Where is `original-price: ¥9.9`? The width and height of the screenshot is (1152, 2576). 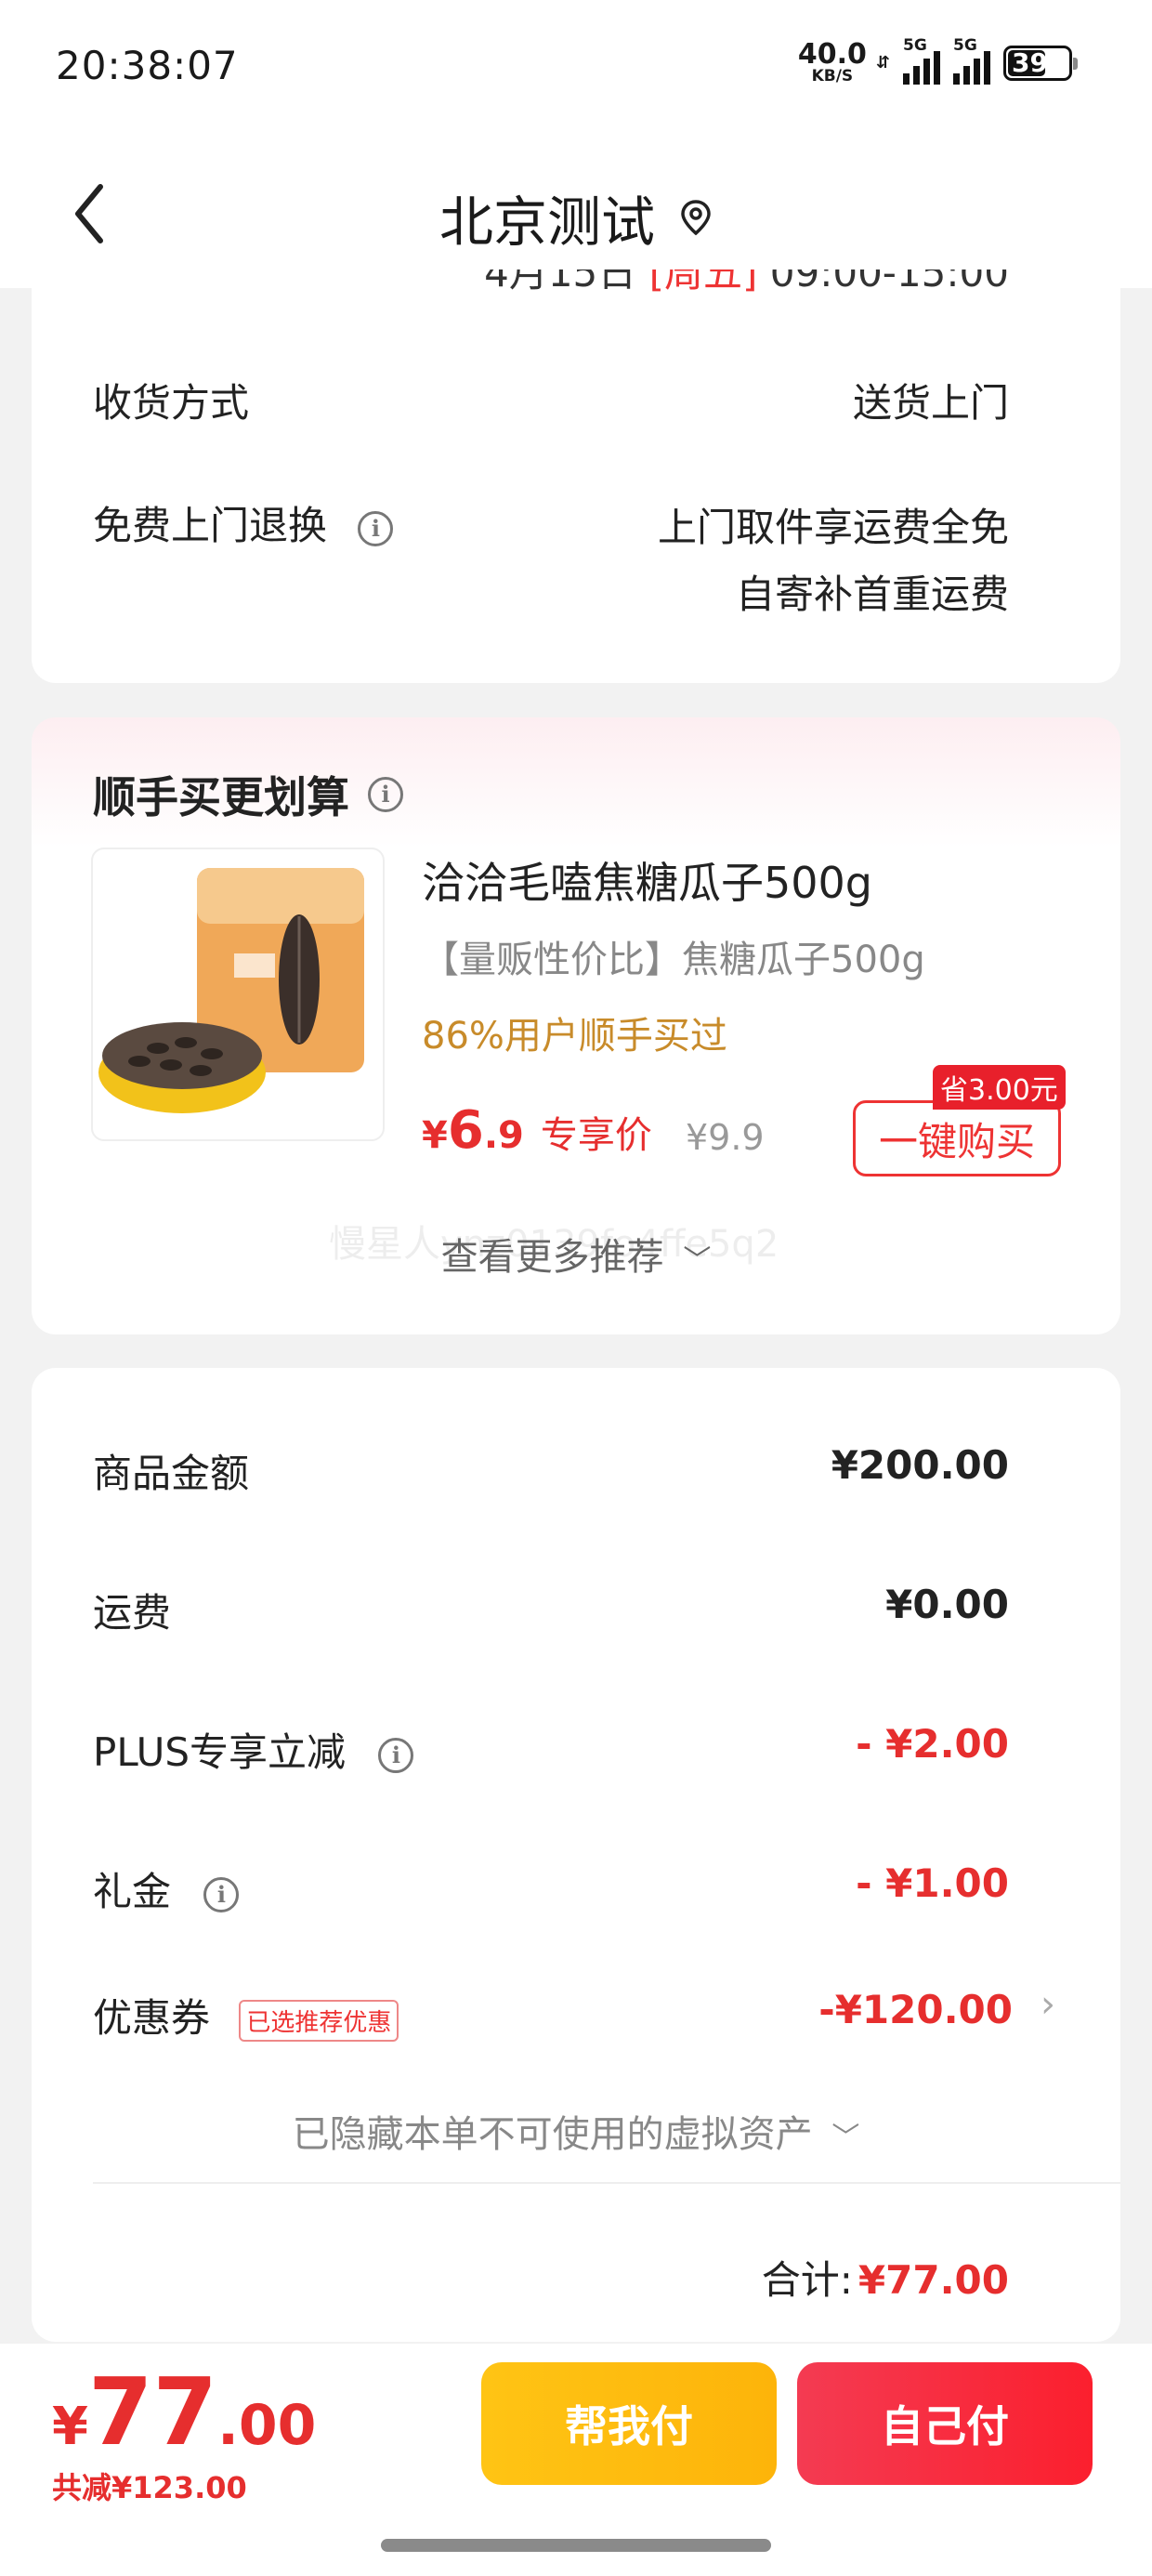
original-price: ¥9.9 is located at coordinates (725, 1137).